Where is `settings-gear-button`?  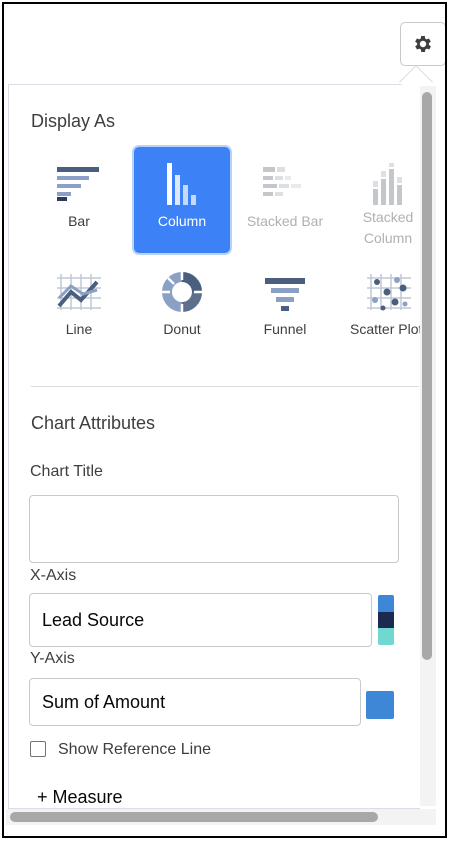
settings-gear-button is located at coordinates (422, 44).